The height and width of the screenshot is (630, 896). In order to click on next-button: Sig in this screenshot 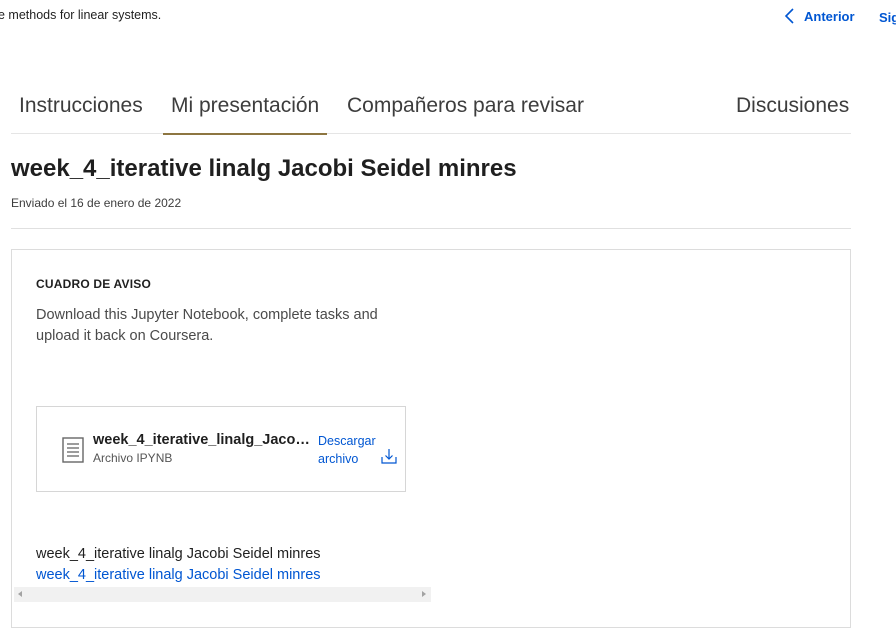, I will do `click(887, 17)`.